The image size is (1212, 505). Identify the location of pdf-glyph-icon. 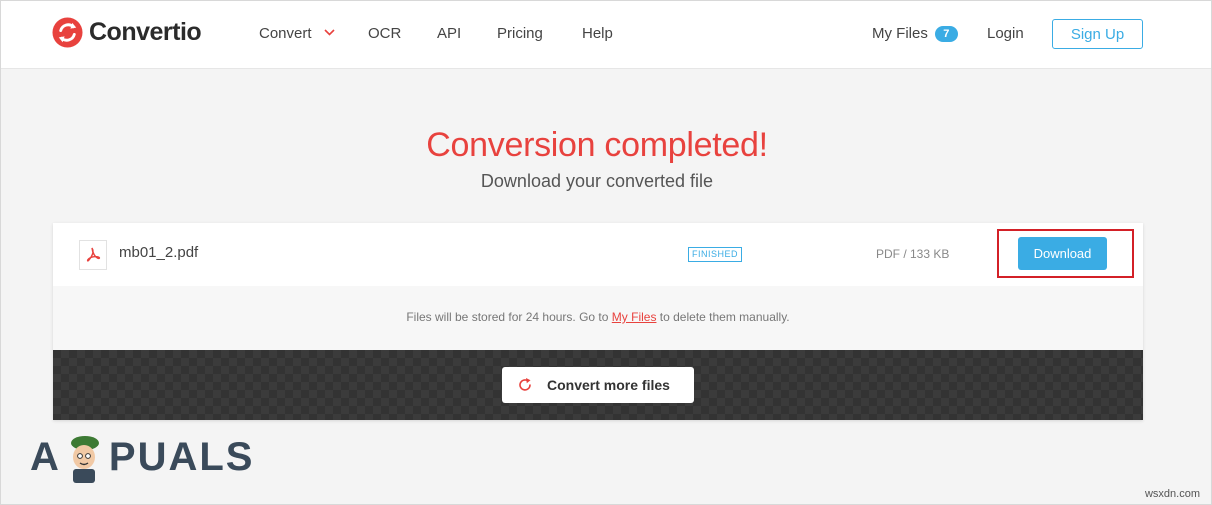
(93, 254).